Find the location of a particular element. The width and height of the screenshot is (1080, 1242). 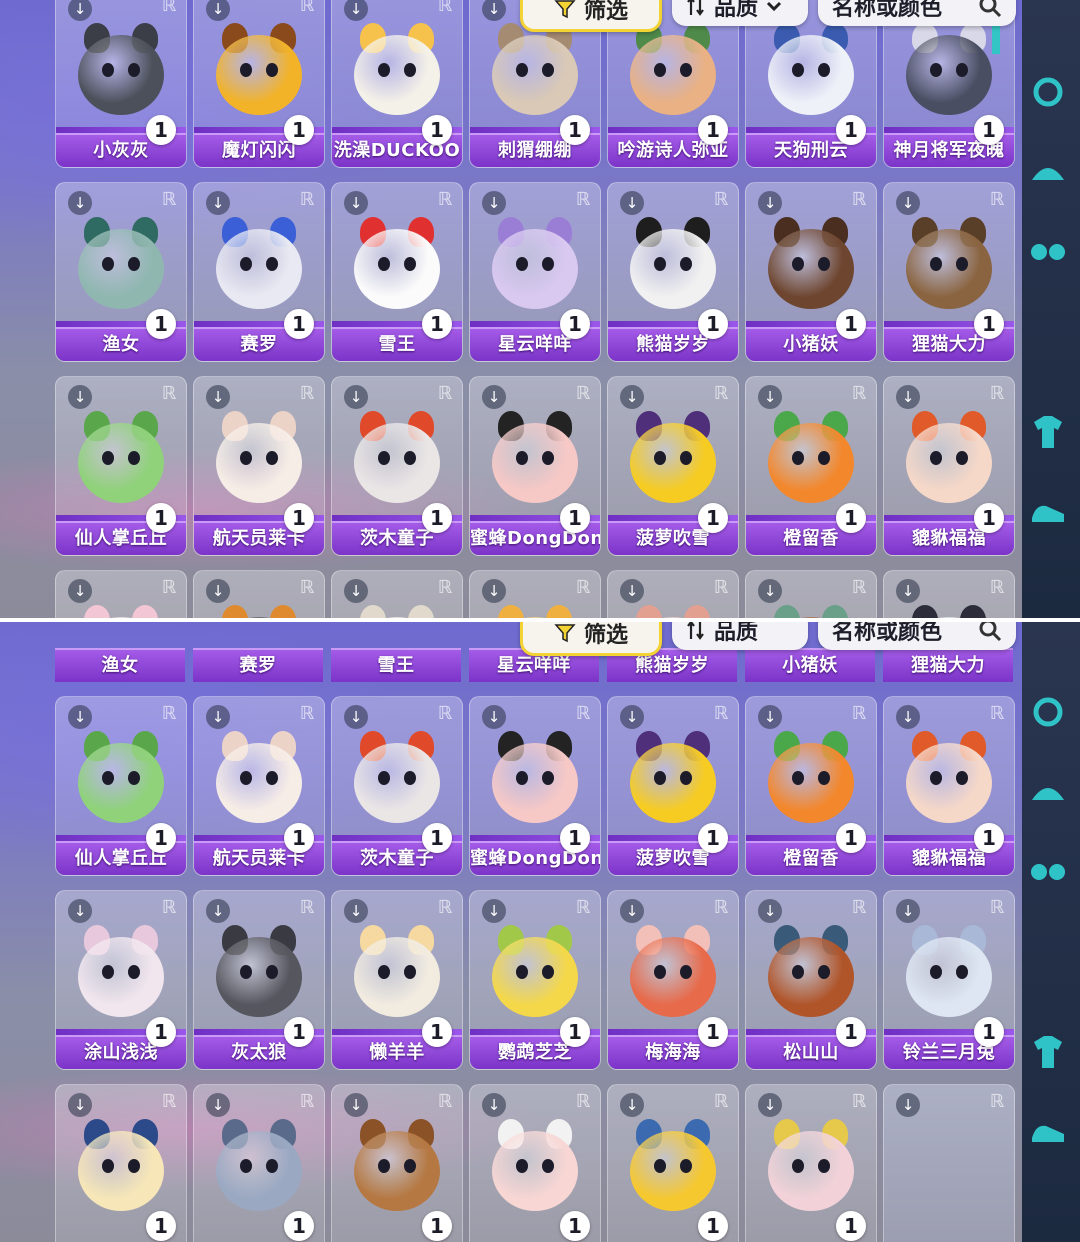

figure-card: ↓ ℝ 1 赛罗 is located at coordinates (259, 272).